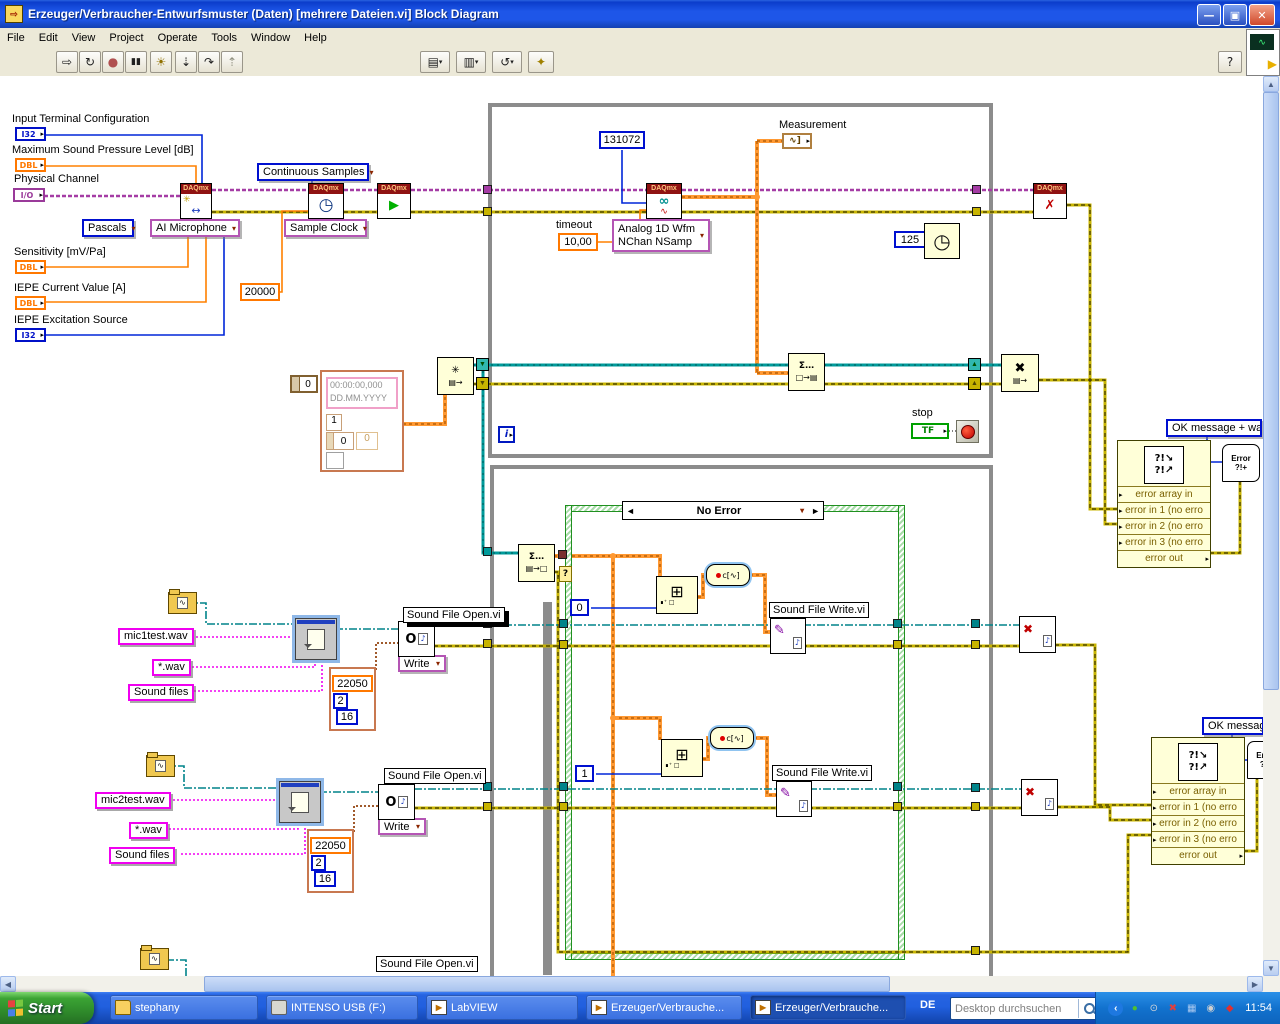  I want to click on string-constant-file1: mic1test.wav, so click(156, 636).